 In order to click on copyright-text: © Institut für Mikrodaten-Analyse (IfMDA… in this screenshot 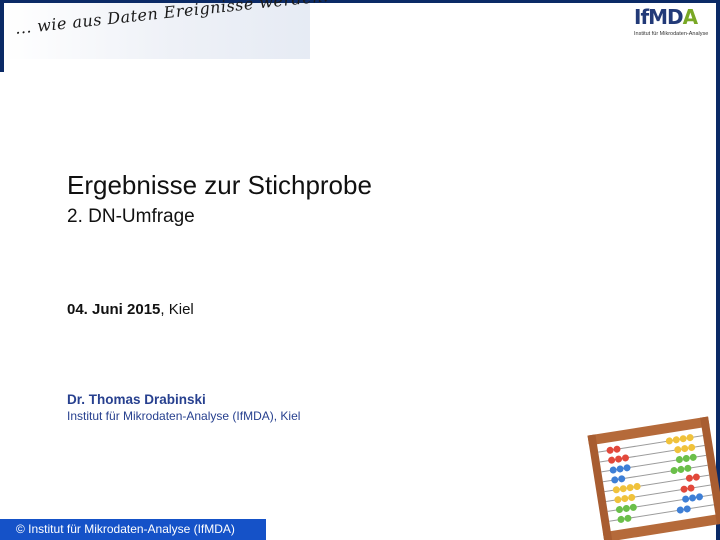, I will do `click(125, 529)`.